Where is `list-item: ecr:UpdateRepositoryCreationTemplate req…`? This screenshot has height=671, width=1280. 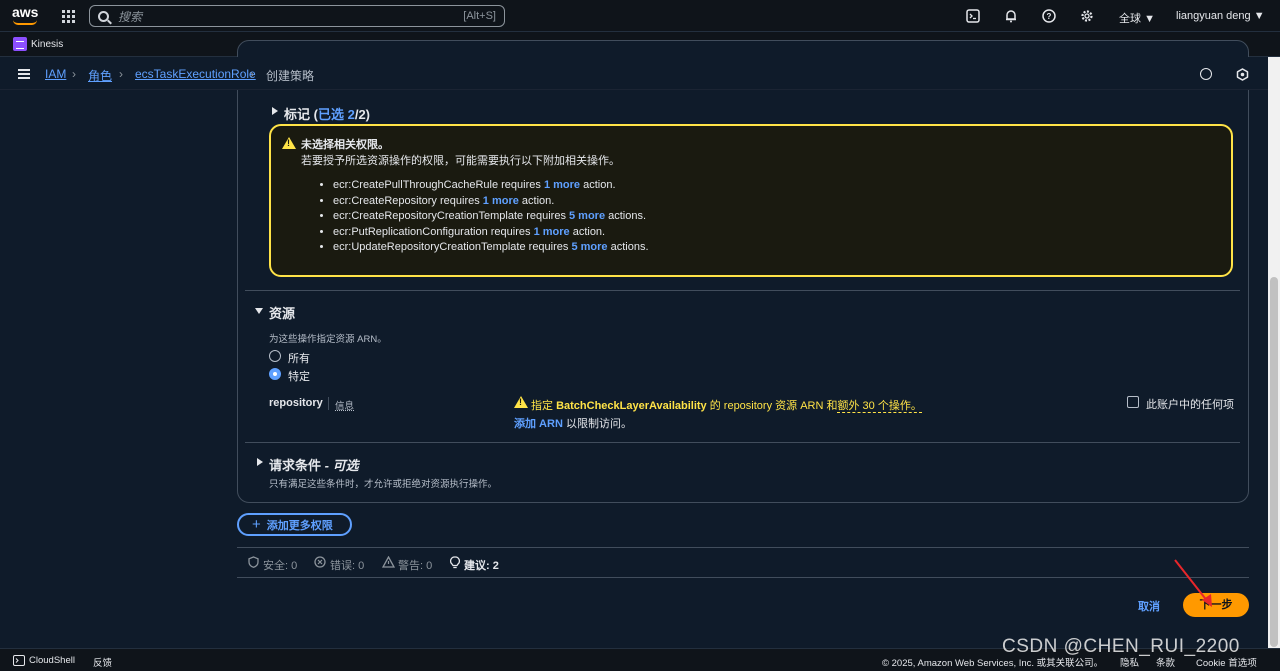
list-item: ecr:UpdateRepositoryCreationTemplate req… is located at coordinates (491, 248).